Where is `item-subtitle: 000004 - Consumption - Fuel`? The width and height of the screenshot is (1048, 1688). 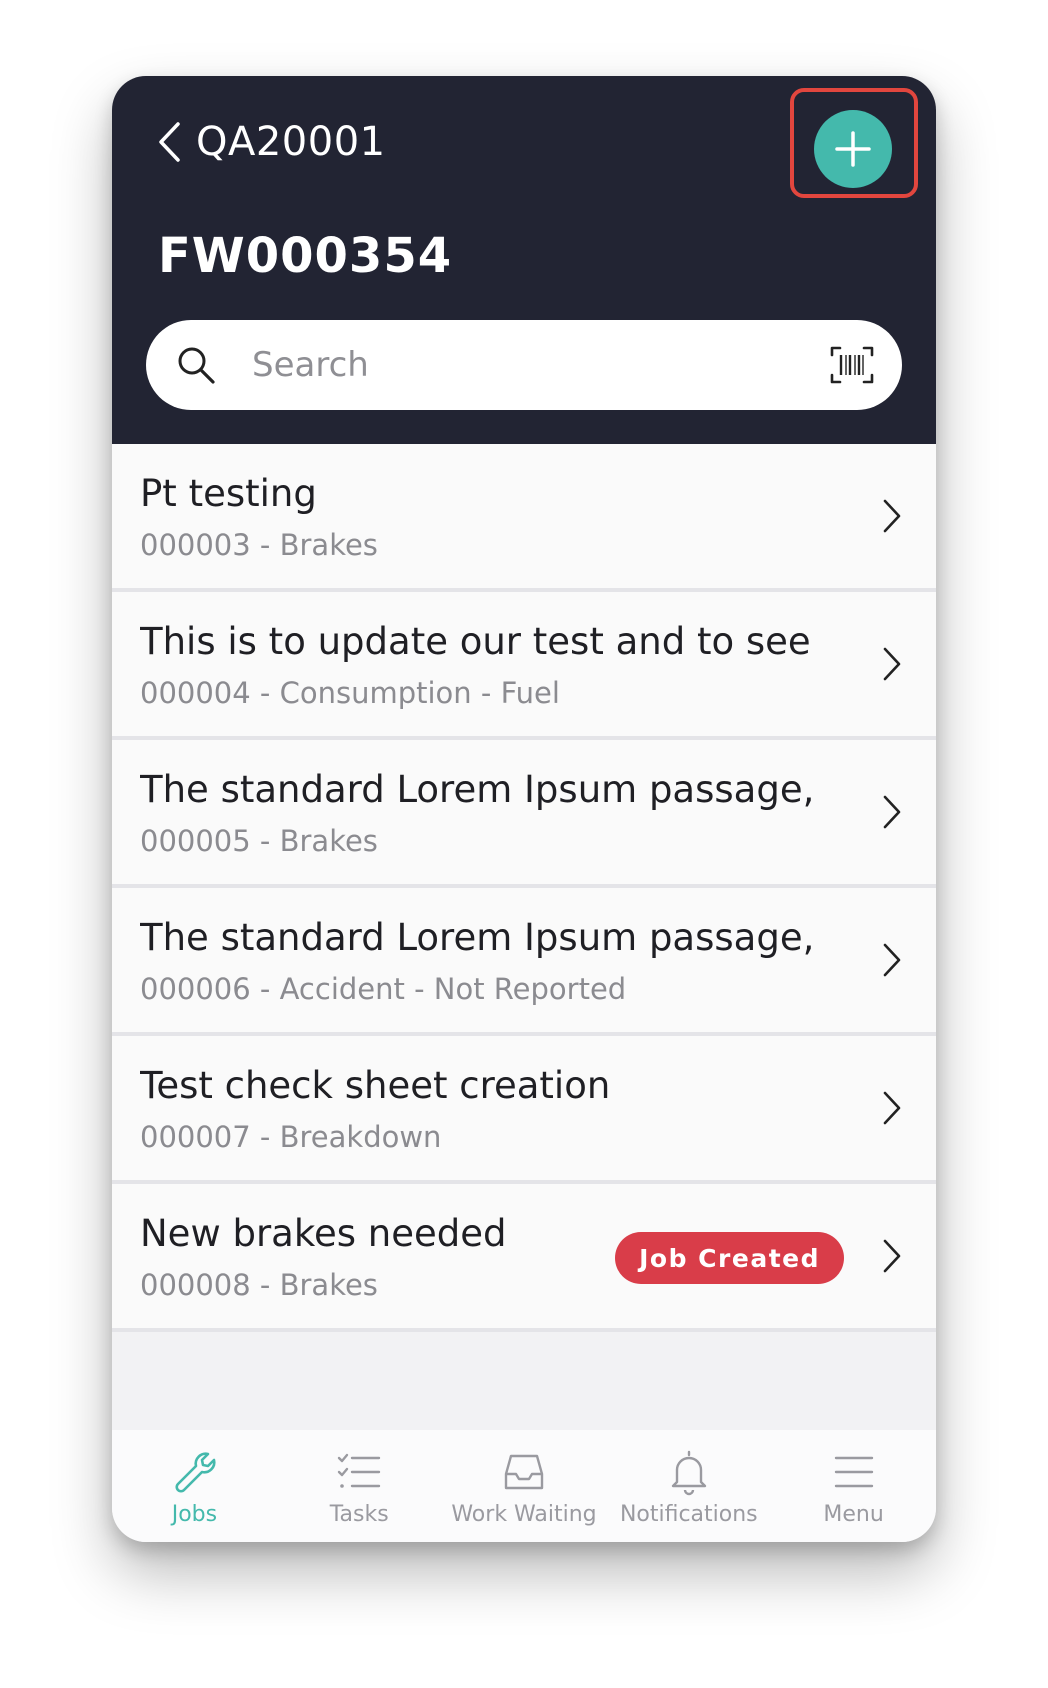
item-subtitle: 000004 - Consumption - Fuel is located at coordinates (350, 693).